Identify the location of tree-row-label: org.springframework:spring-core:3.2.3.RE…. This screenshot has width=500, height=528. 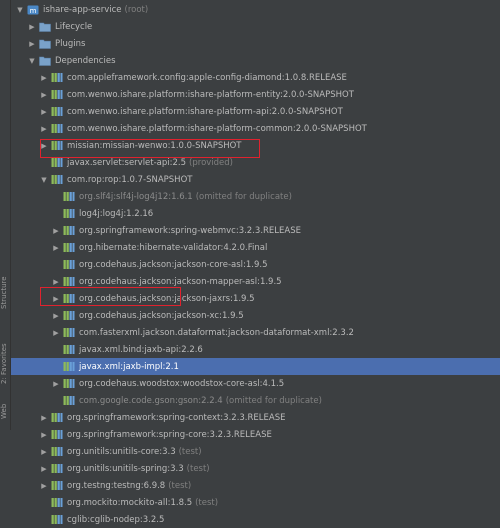
(169, 434).